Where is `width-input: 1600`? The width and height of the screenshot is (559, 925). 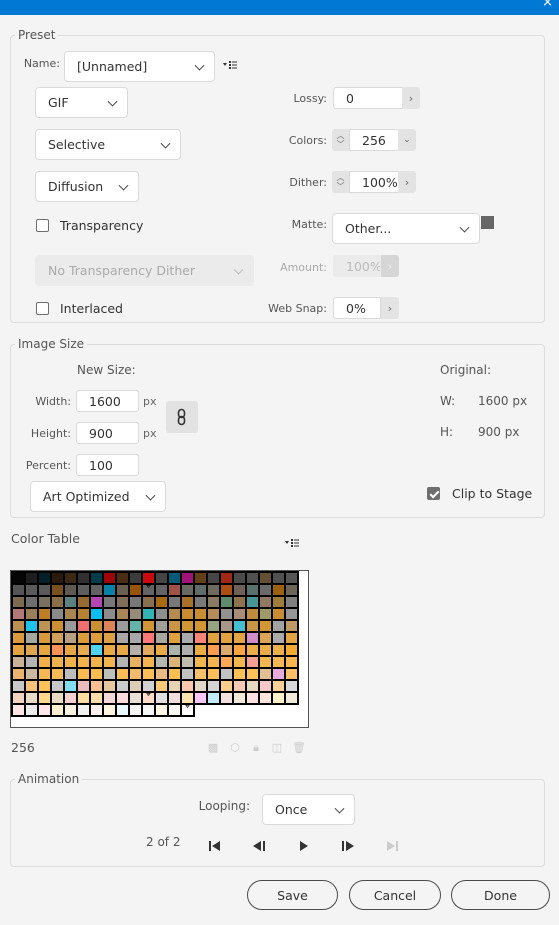
width-input: 1600 is located at coordinates (107, 401).